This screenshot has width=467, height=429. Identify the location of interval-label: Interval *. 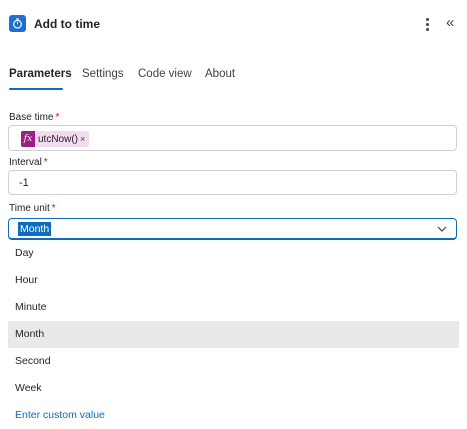
(28, 162).